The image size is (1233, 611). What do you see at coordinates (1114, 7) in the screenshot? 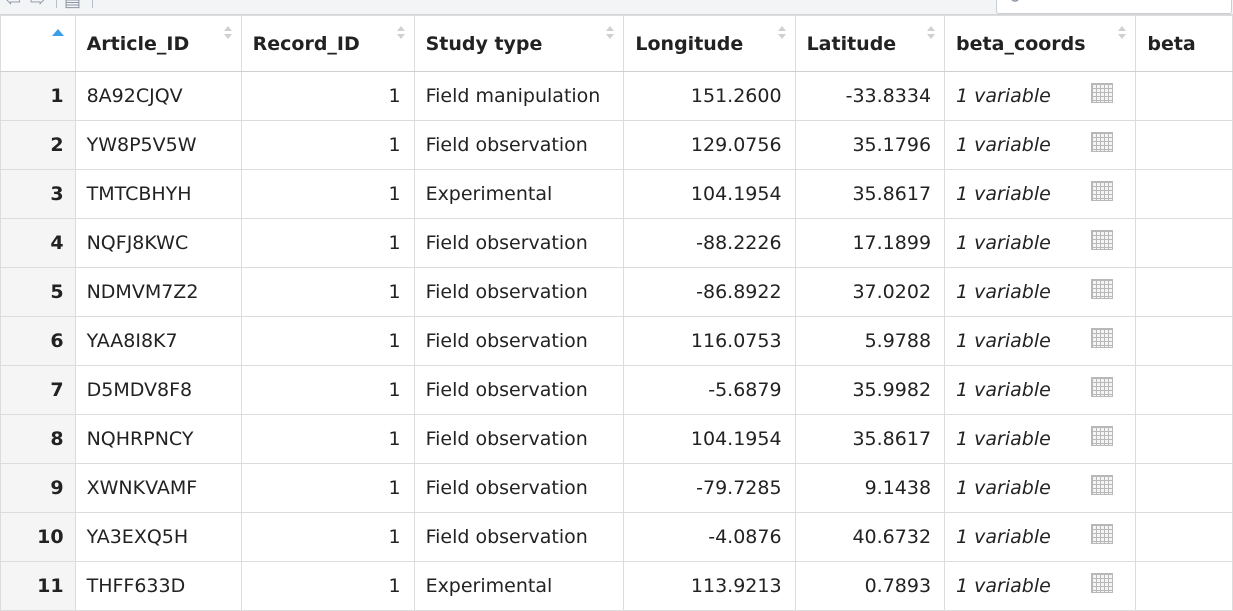
I see `search-input` at bounding box center [1114, 7].